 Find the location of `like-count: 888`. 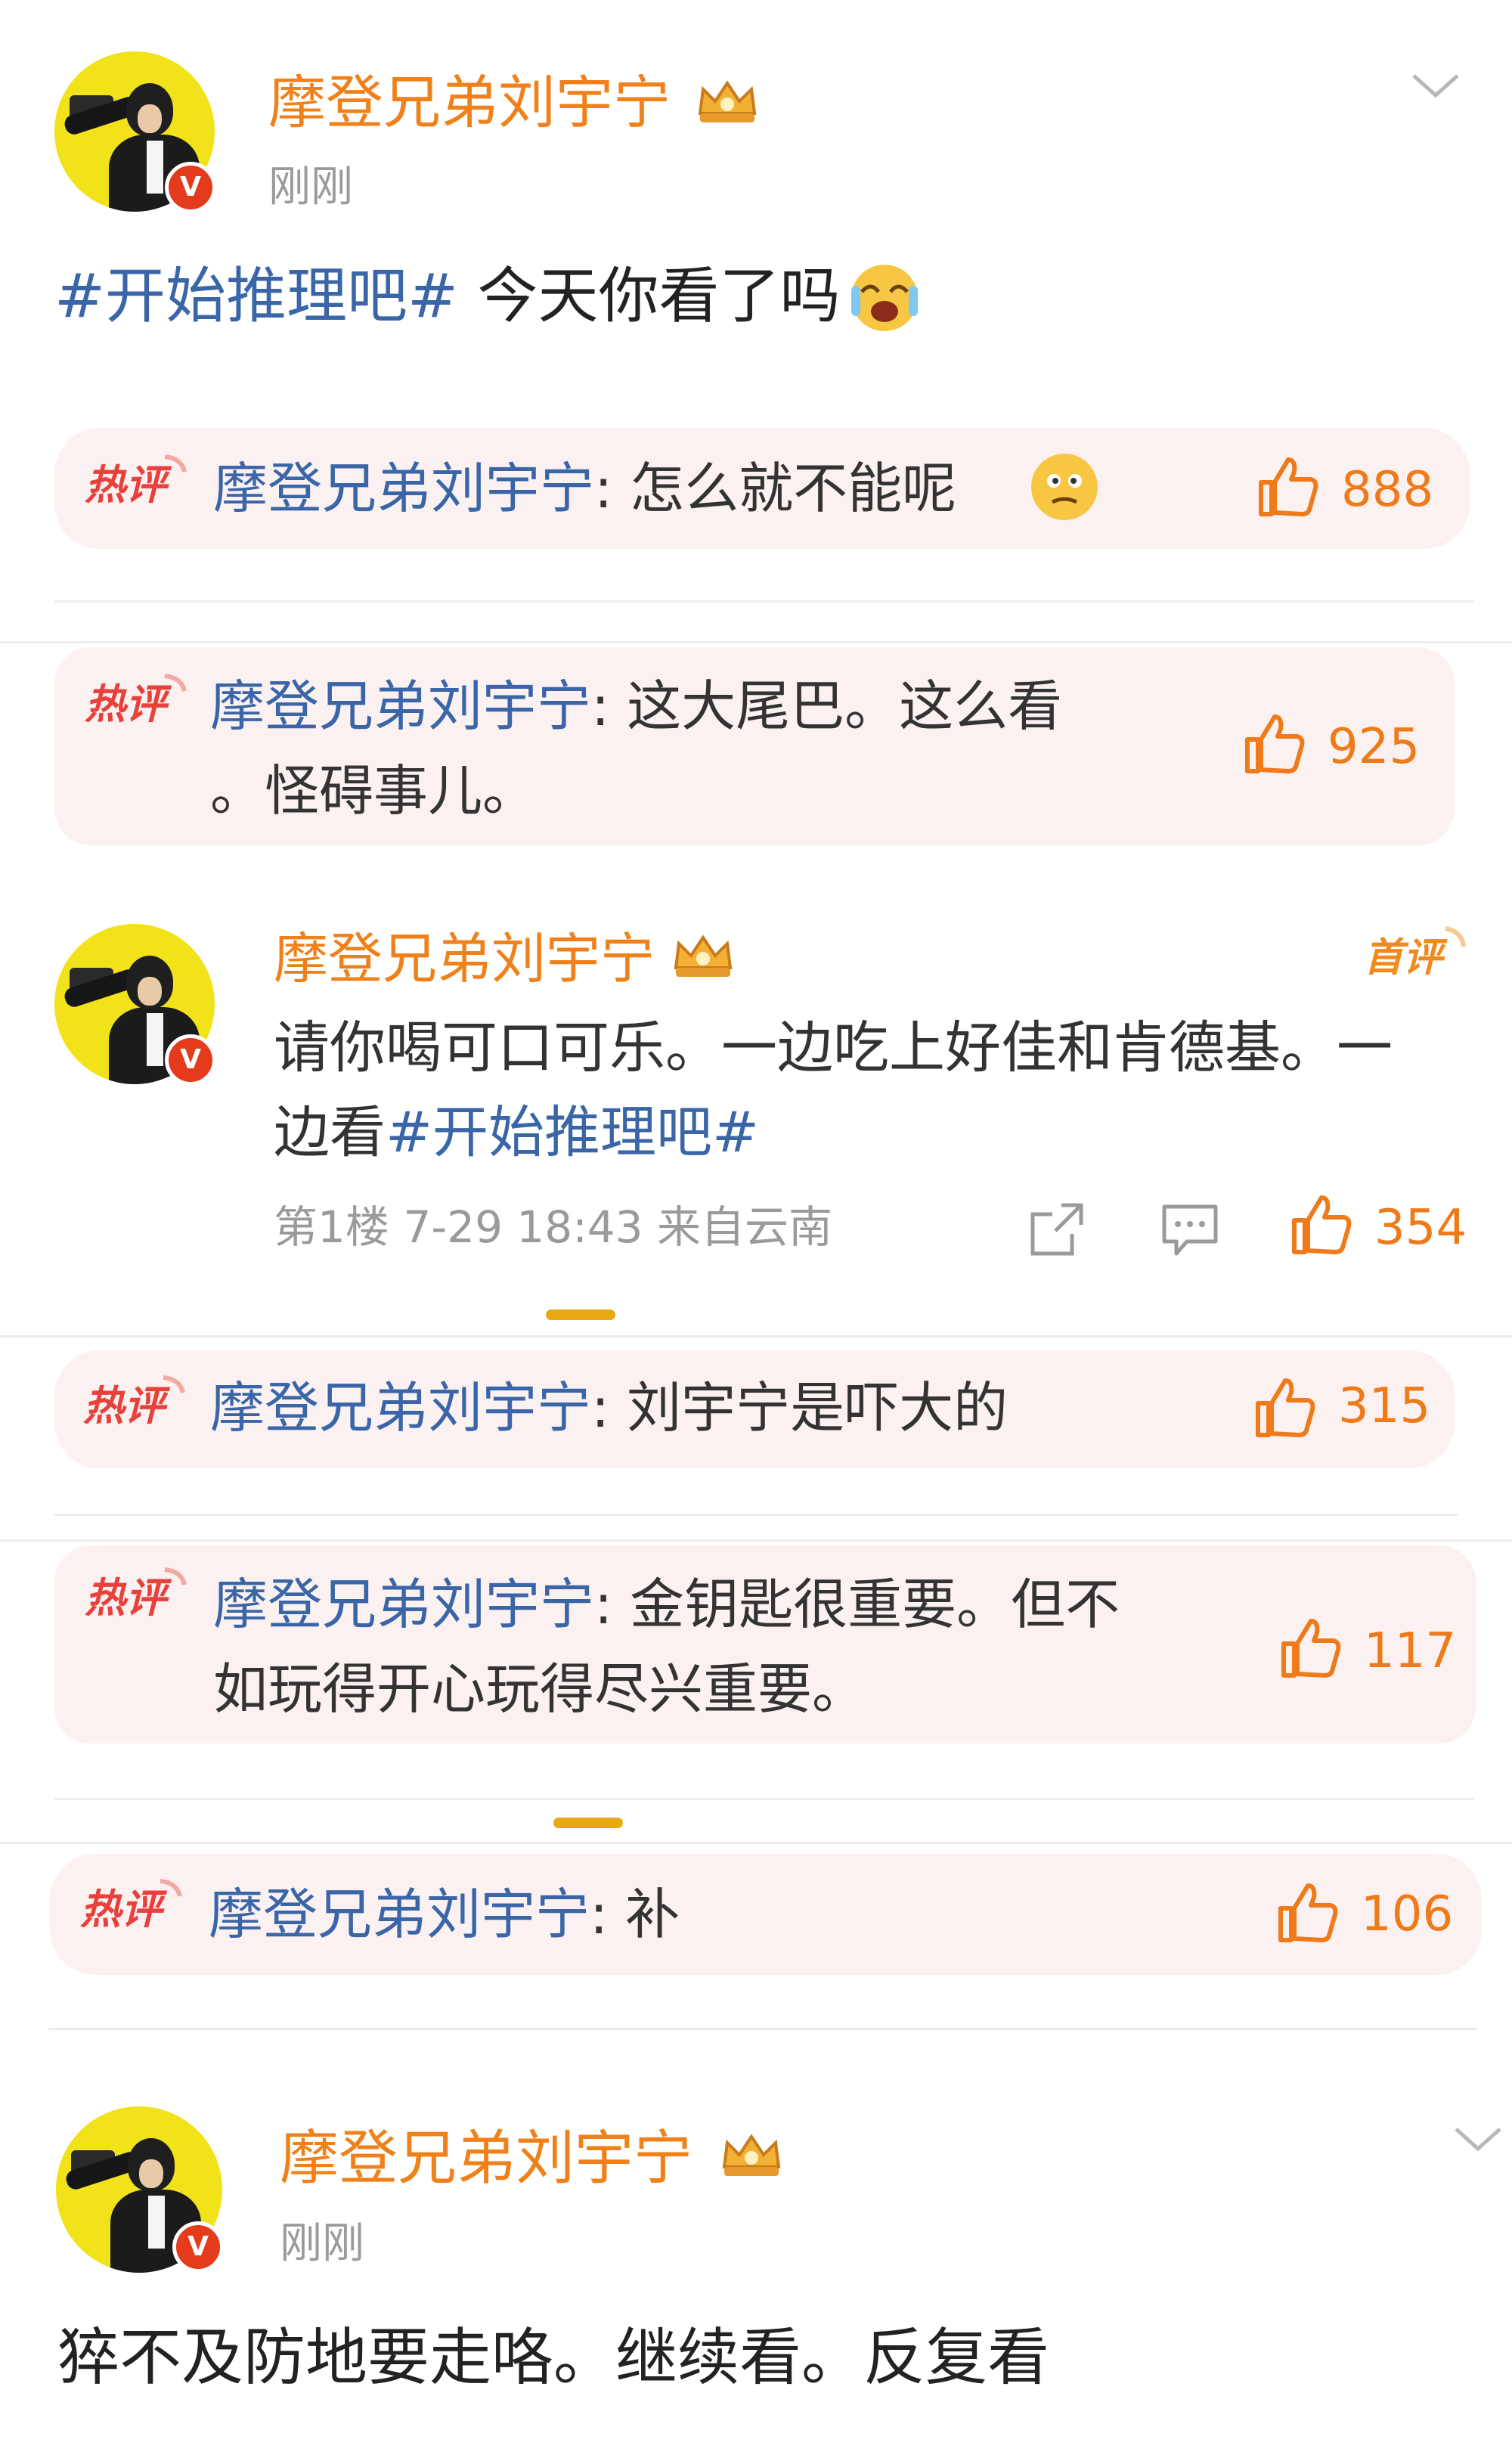

like-count: 888 is located at coordinates (1388, 490).